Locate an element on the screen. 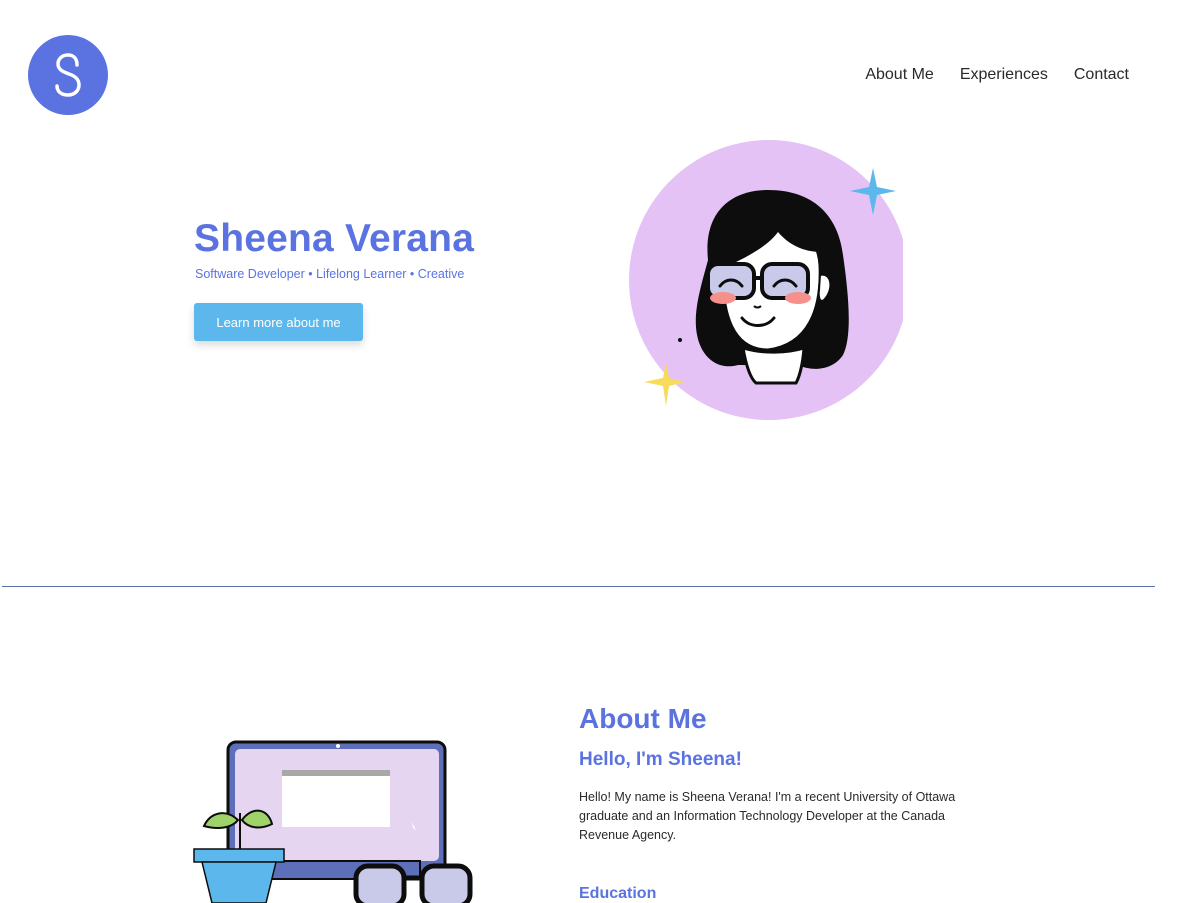 The height and width of the screenshot is (903, 1188). learn-more-button: Learn more about me is located at coordinates (278, 322).